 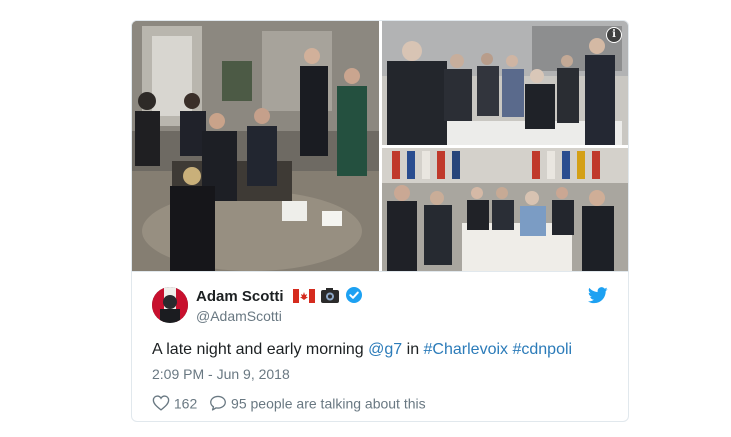 I want to click on photo-leaders-flags, so click(x=505, y=209).